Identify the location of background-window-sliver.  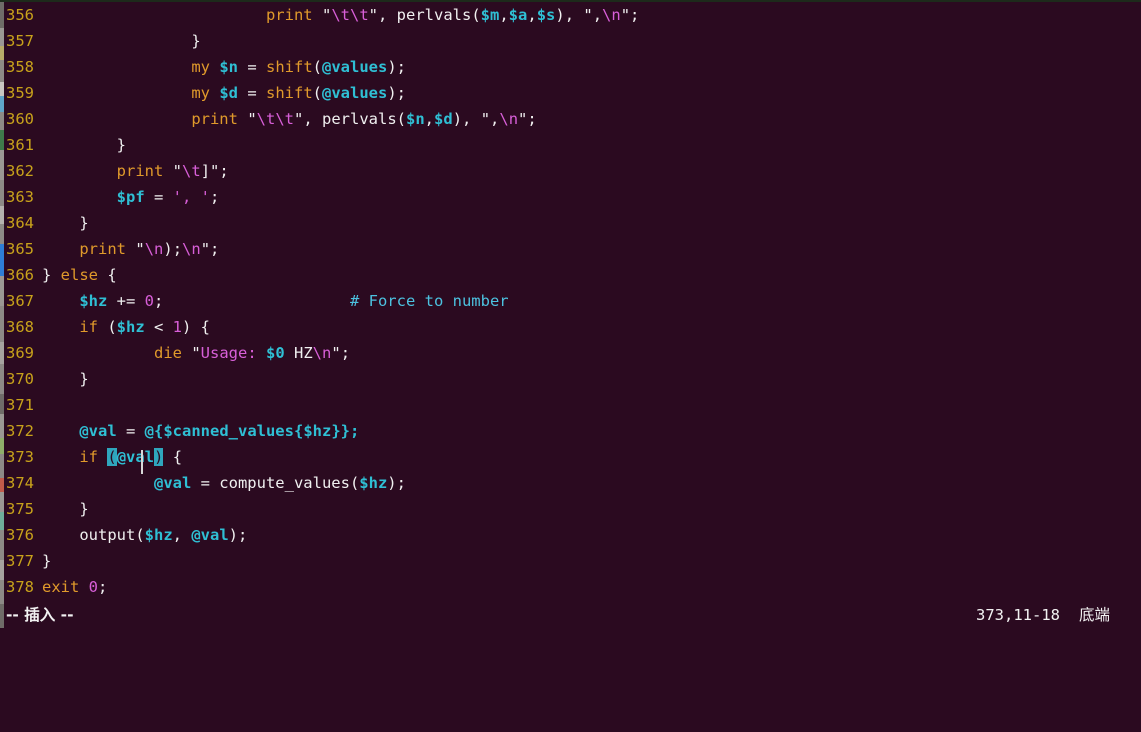
(2, 314).